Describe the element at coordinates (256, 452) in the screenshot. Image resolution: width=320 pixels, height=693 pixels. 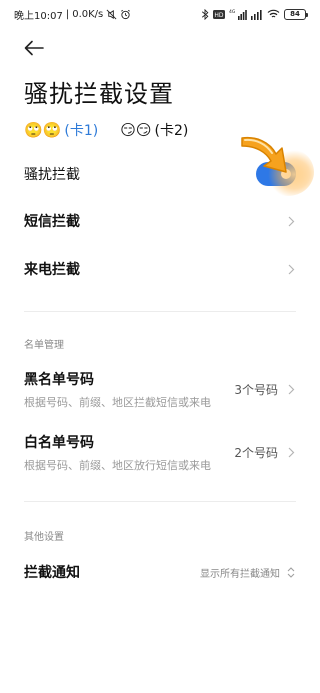
I see `whitelist-count: 2个号码` at that location.